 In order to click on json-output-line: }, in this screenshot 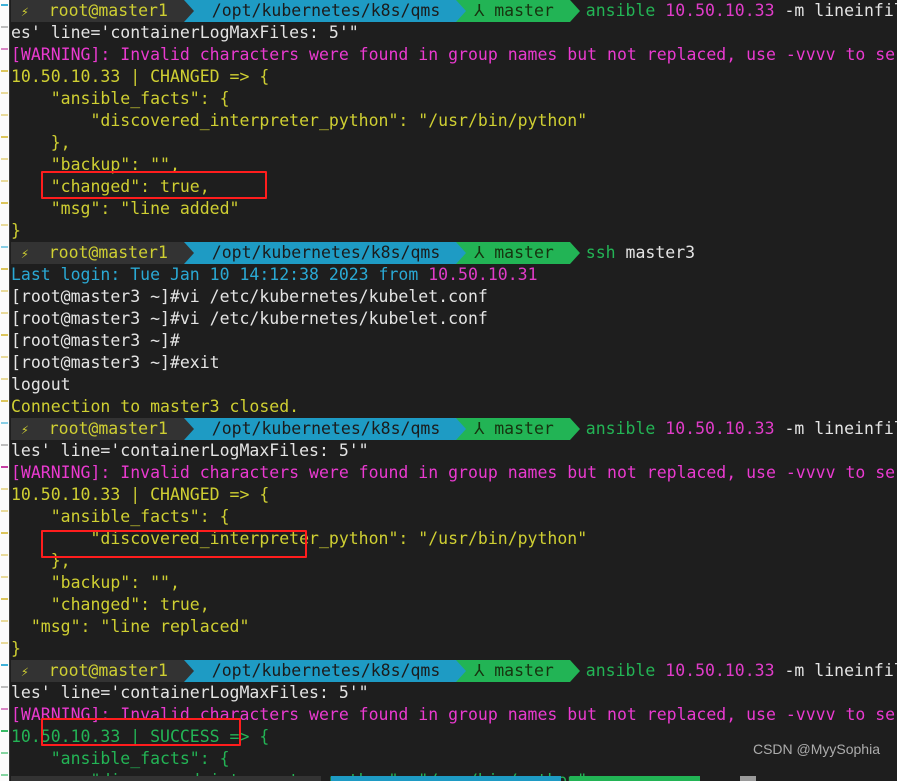, I will do `click(41, 560)`.